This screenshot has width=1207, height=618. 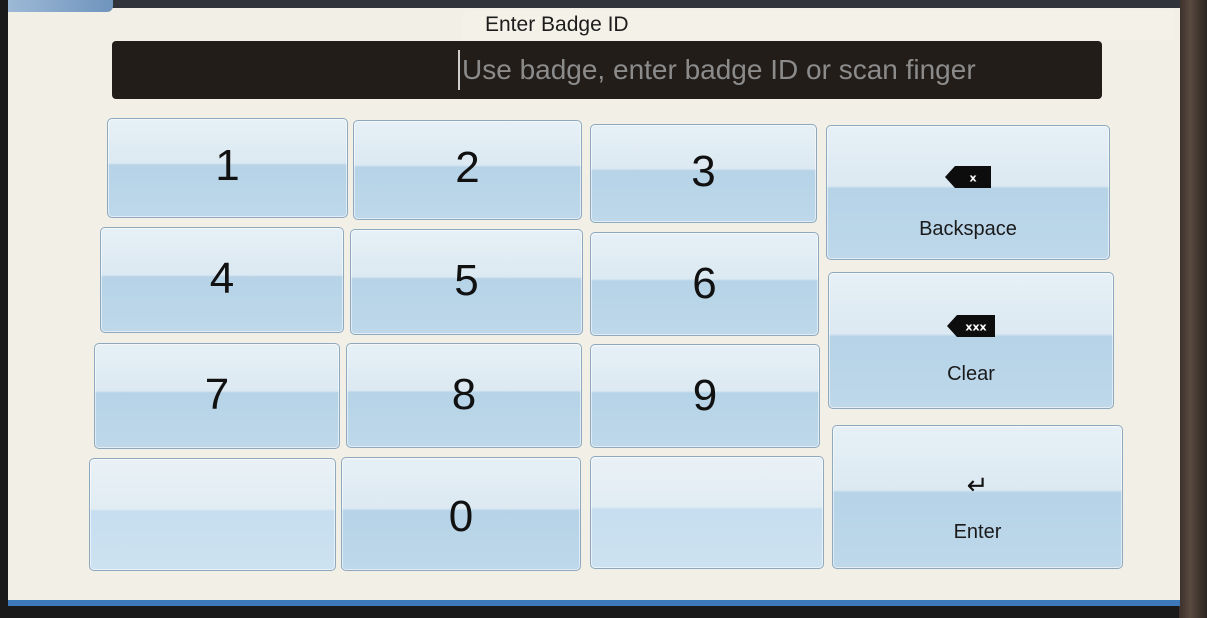 I want to click on key-2: 2, so click(x=467, y=170).